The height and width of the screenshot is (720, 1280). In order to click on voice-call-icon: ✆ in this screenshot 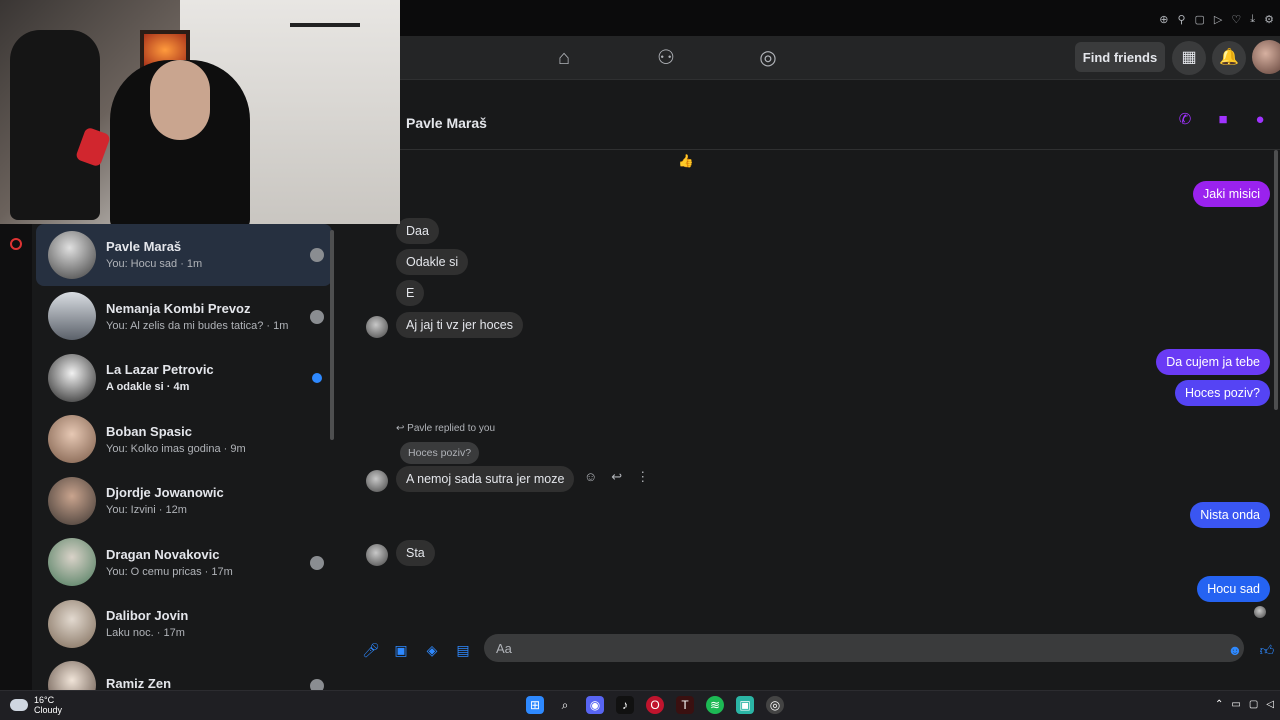, I will do `click(1185, 120)`.